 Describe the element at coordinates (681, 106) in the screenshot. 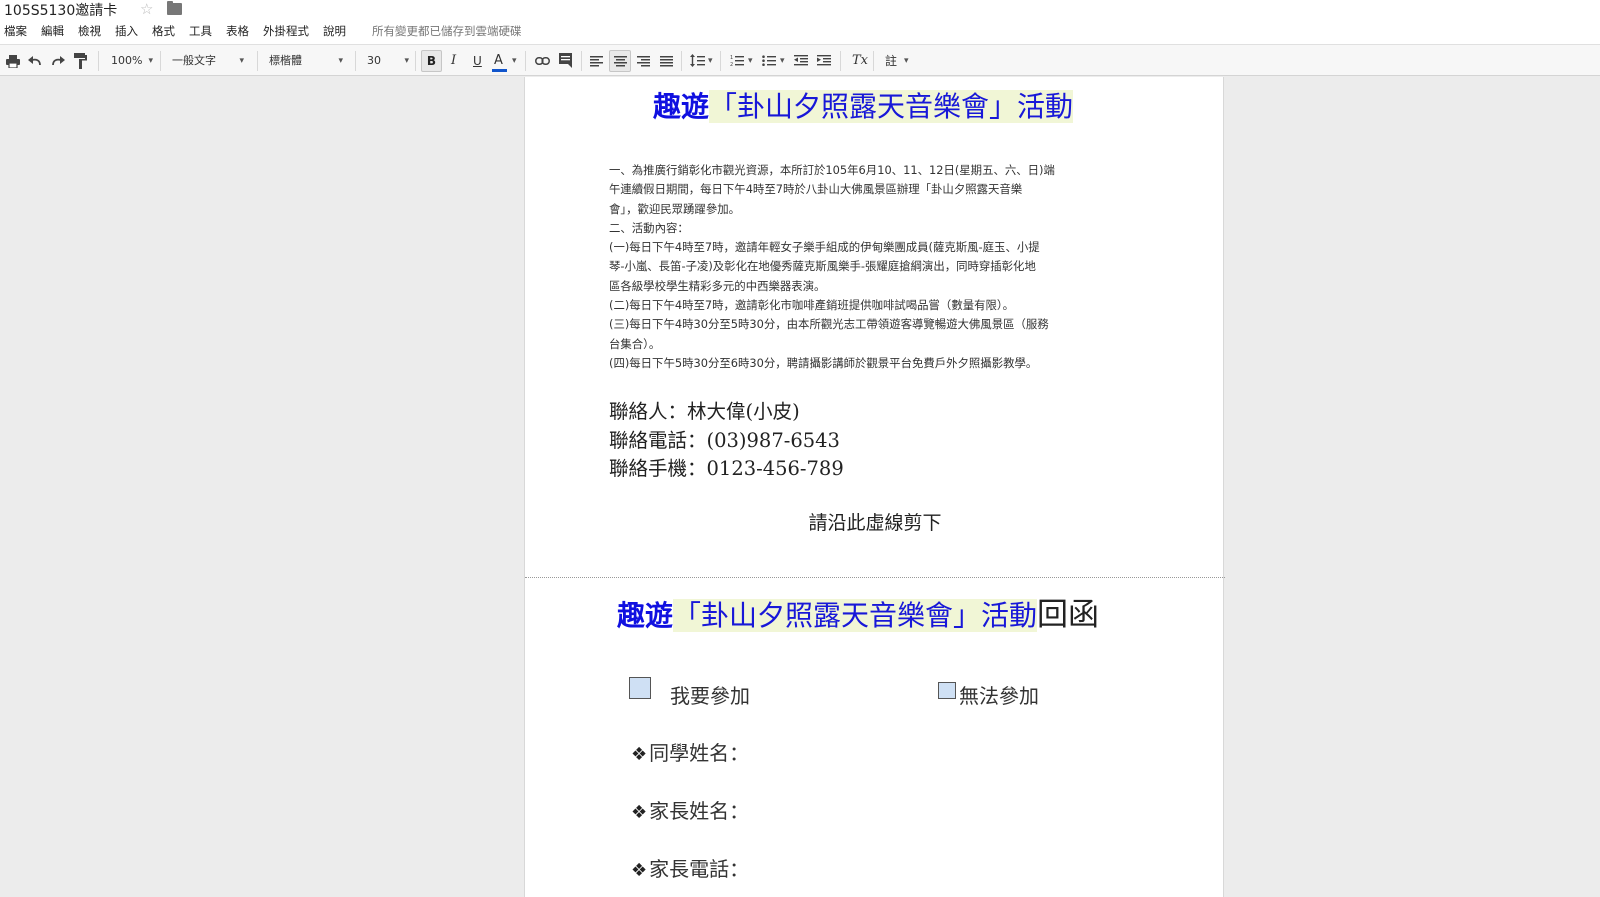

I see `invitation-title-prefix: 趣遊` at that location.